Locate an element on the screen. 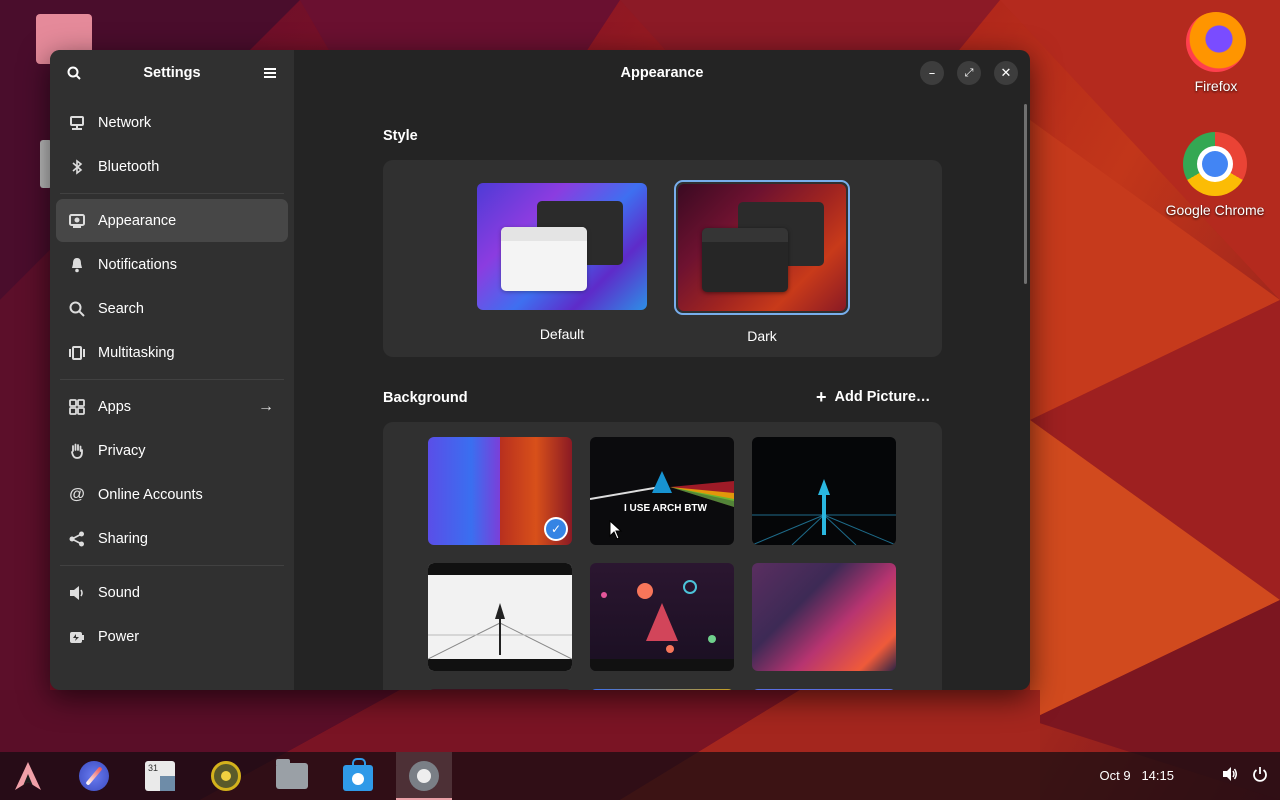  sidebar-item-label: Notifications is located at coordinates (137, 264).